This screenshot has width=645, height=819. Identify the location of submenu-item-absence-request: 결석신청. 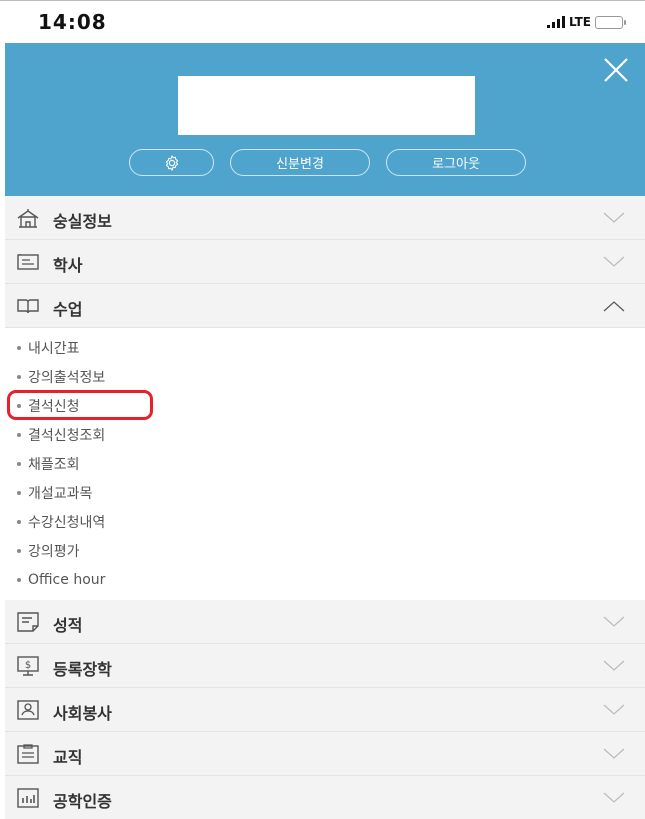
(48, 406).